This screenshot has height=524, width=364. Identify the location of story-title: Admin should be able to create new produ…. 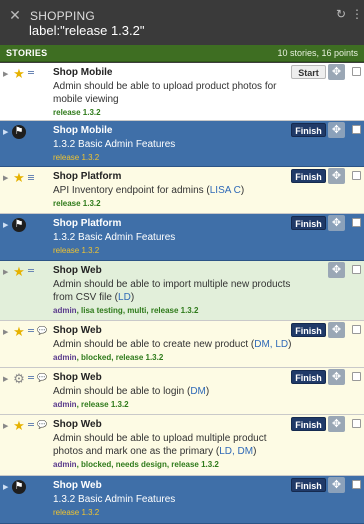
(172, 344).